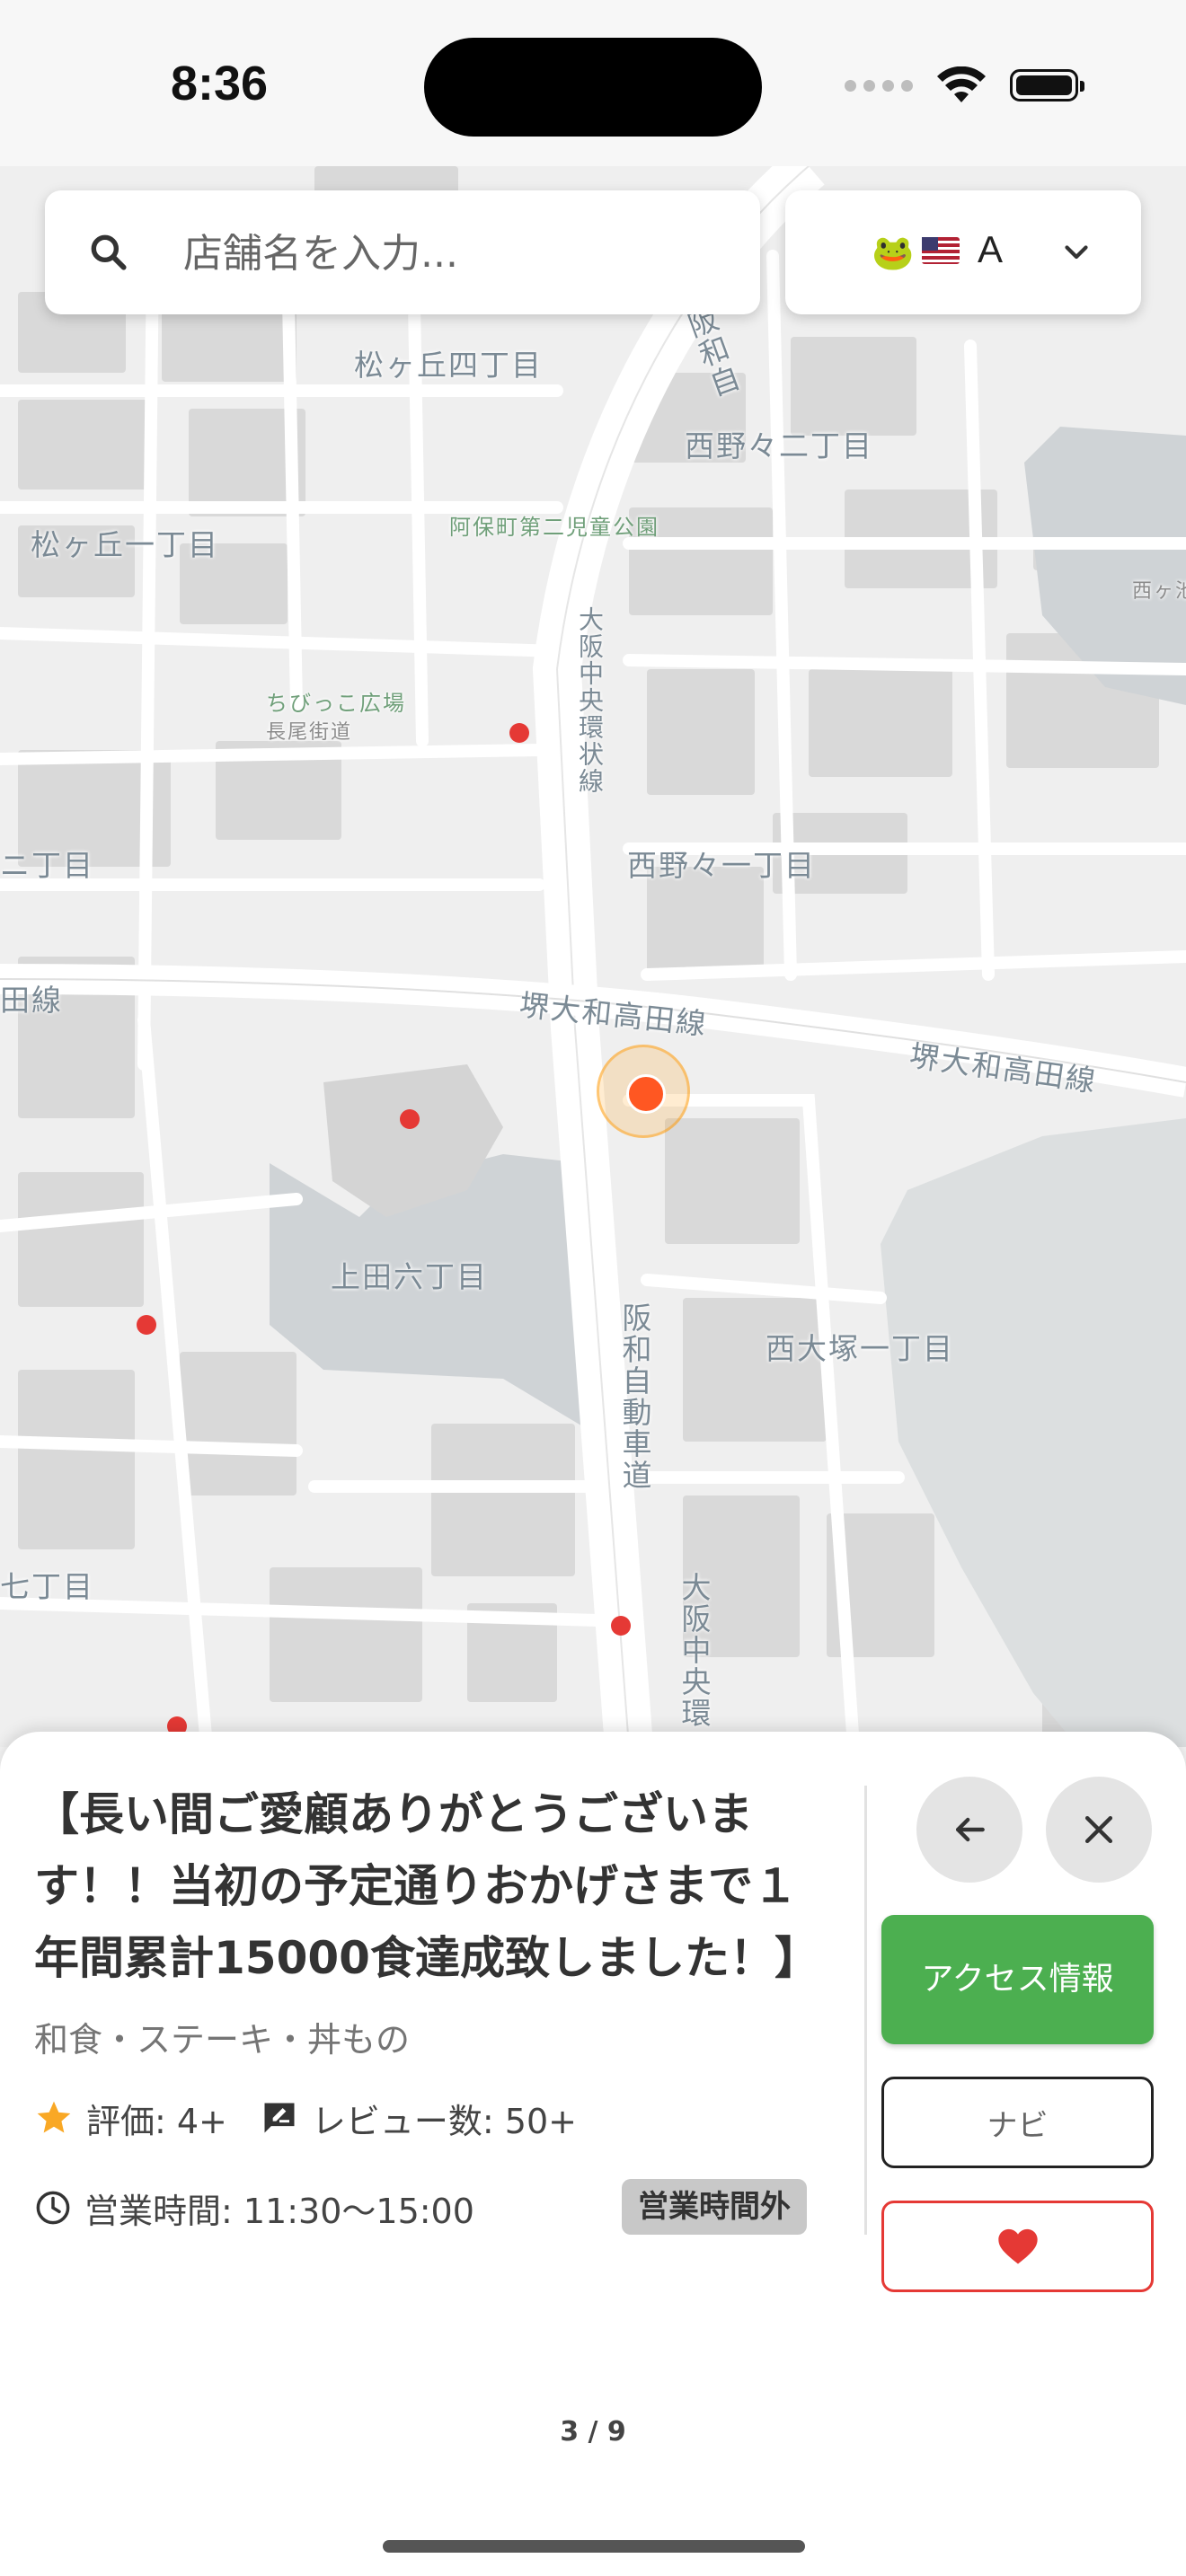 The height and width of the screenshot is (2576, 1186). What do you see at coordinates (336, 703) in the screenshot?
I see `map-label: ちびっこ広場` at bounding box center [336, 703].